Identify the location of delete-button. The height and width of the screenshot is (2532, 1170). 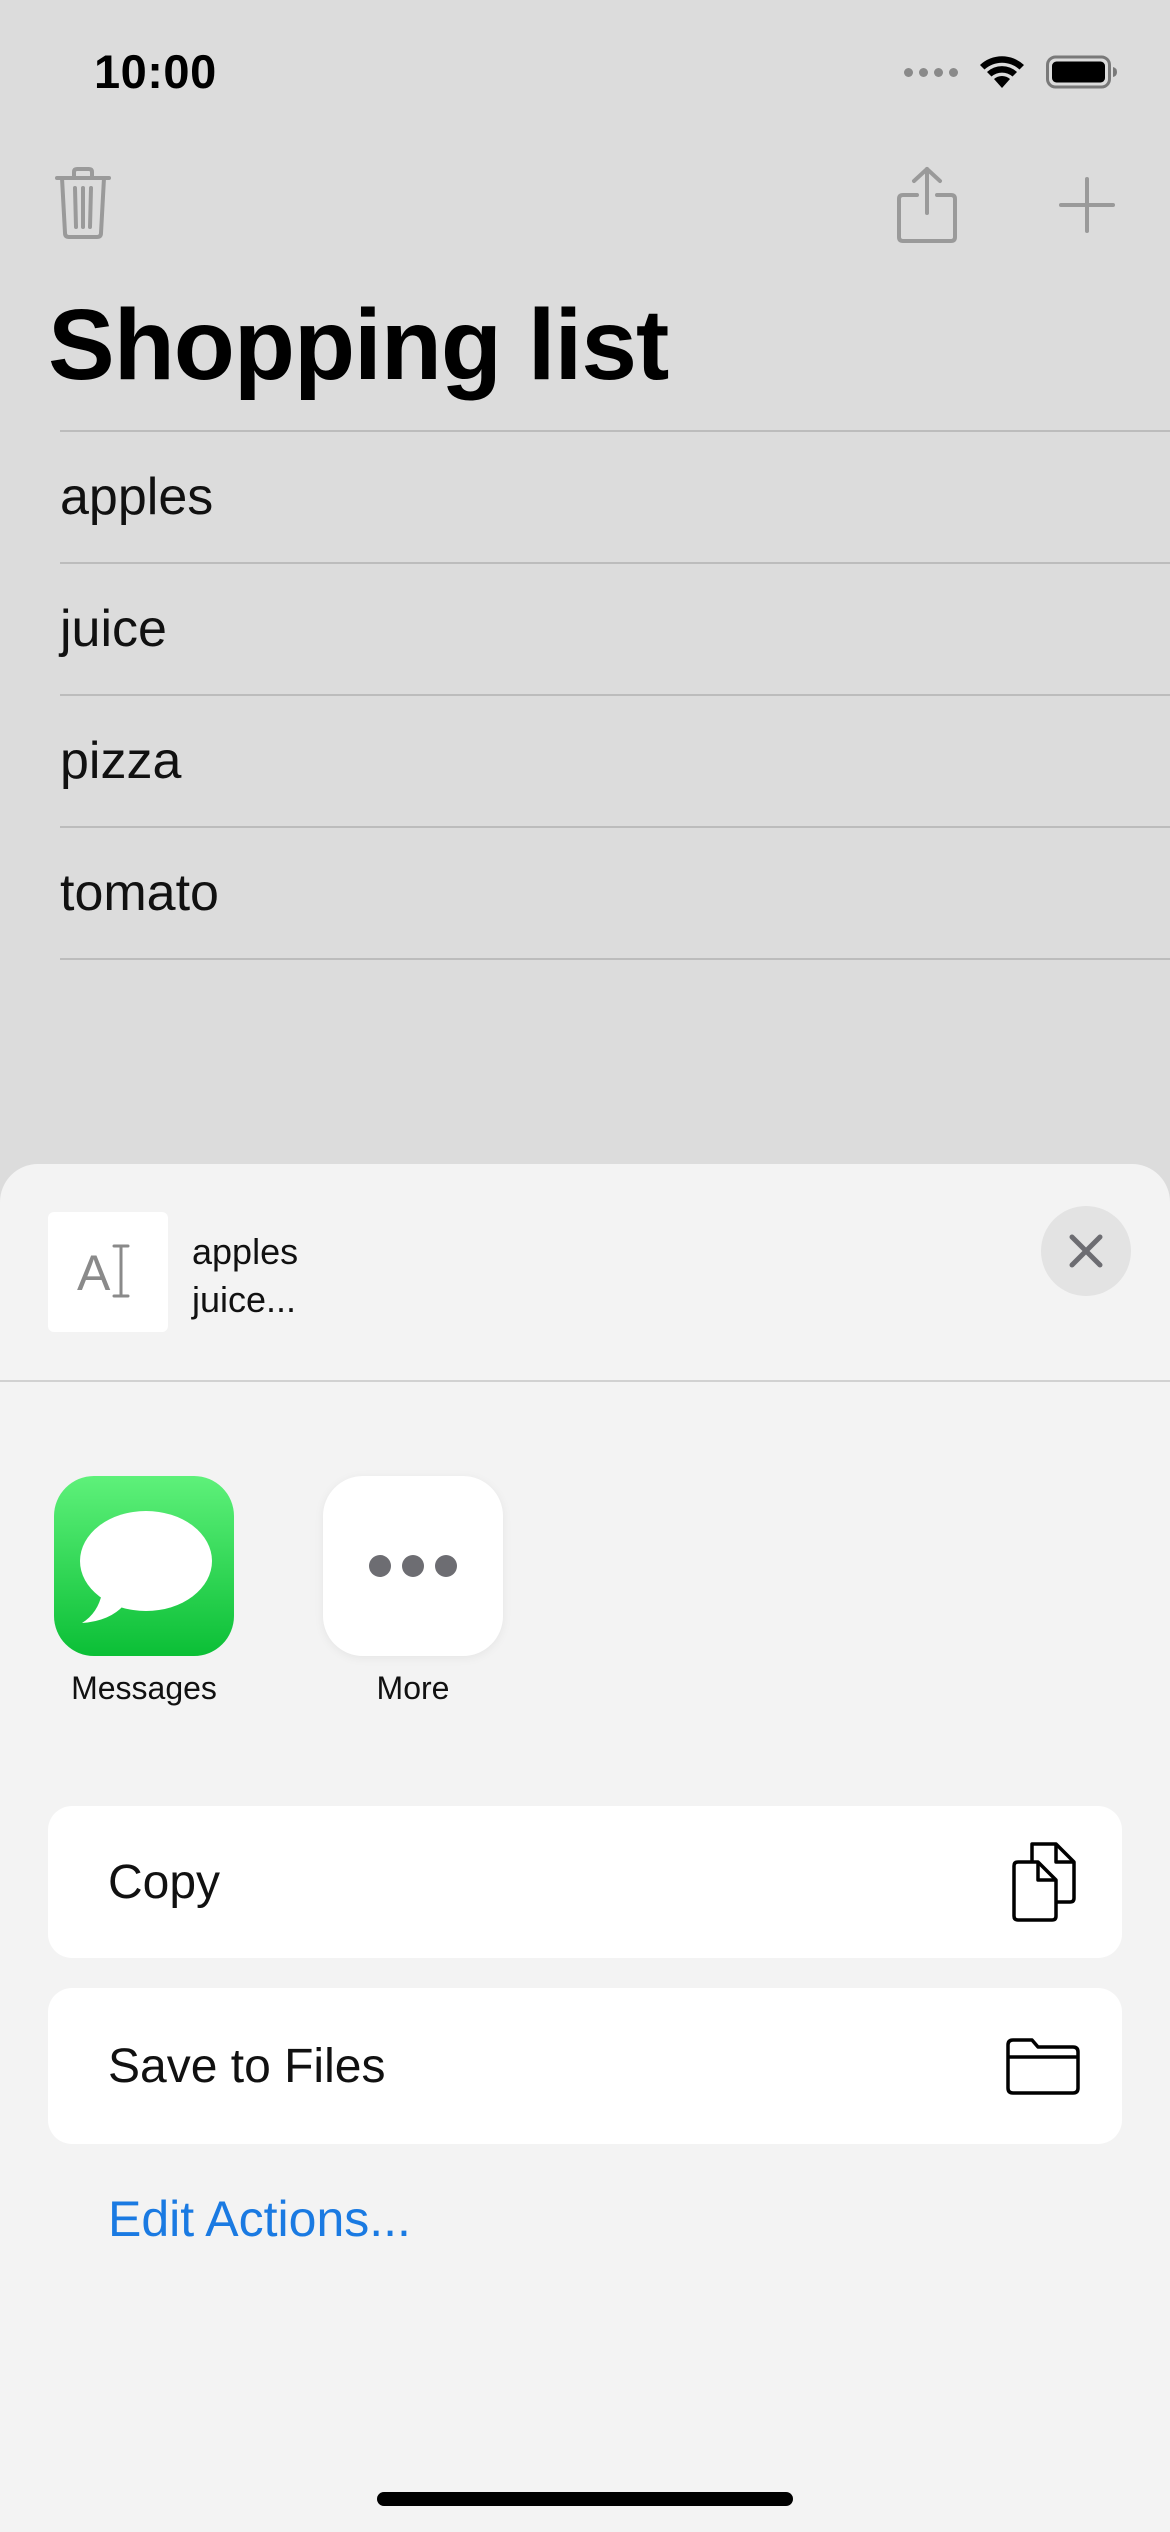
(83, 203).